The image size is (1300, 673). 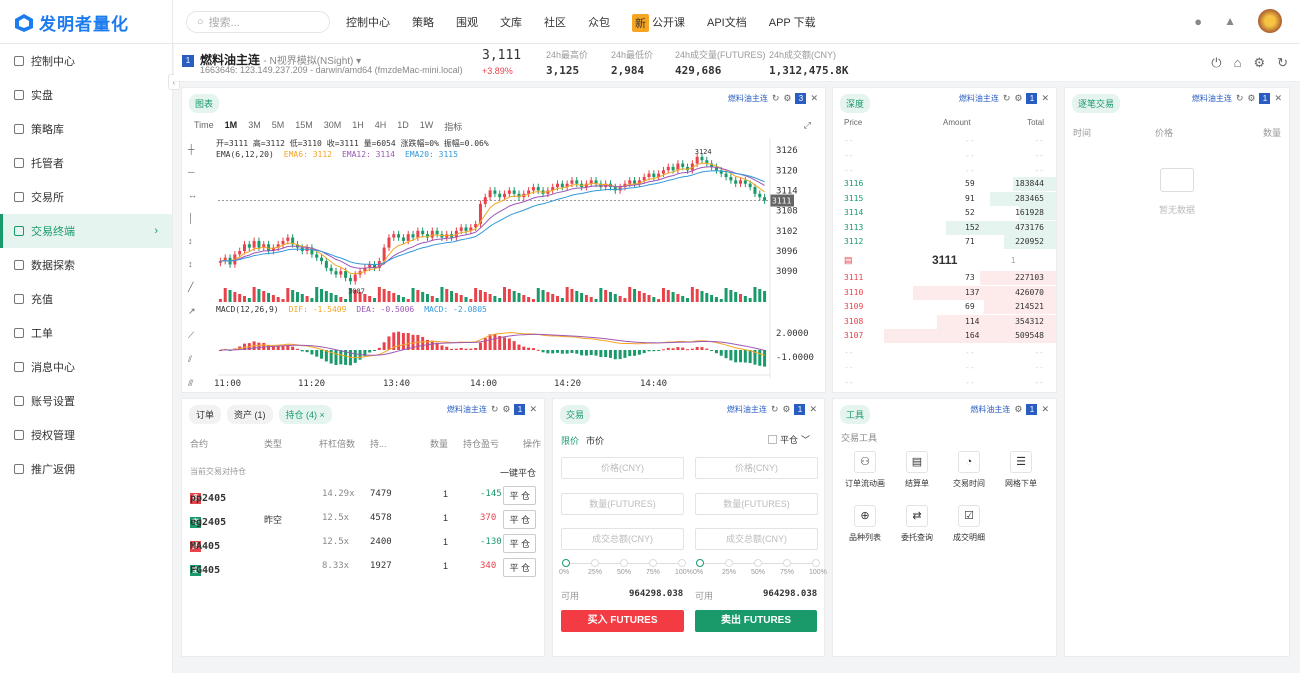 What do you see at coordinates (772, 439) in the screenshot?
I see `close-position-checkbox` at bounding box center [772, 439].